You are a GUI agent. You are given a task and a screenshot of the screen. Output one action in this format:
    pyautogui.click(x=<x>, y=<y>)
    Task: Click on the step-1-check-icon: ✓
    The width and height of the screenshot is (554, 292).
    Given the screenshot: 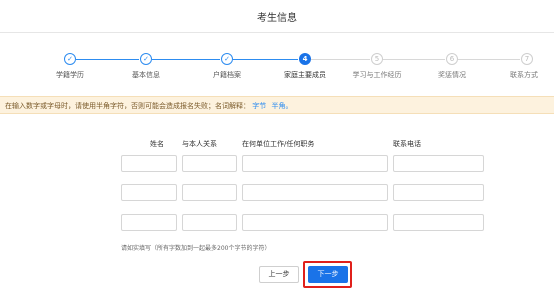 What is the action you would take?
    pyautogui.click(x=70, y=59)
    